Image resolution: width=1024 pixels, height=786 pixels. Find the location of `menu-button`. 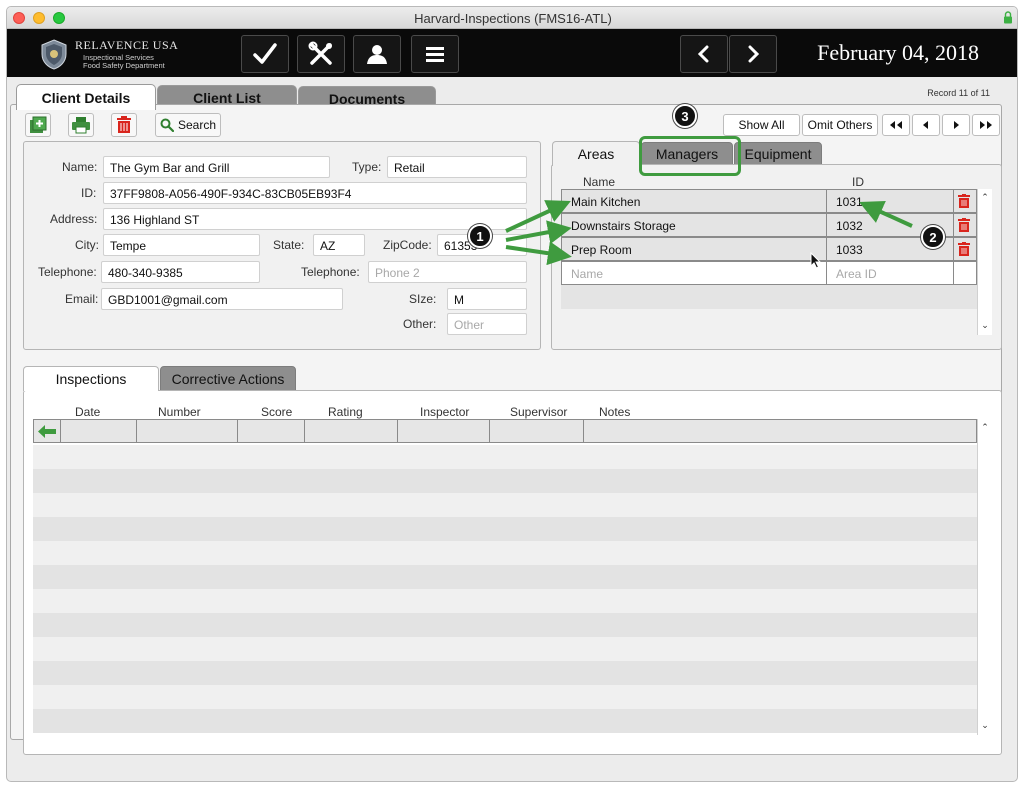

menu-button is located at coordinates (435, 54).